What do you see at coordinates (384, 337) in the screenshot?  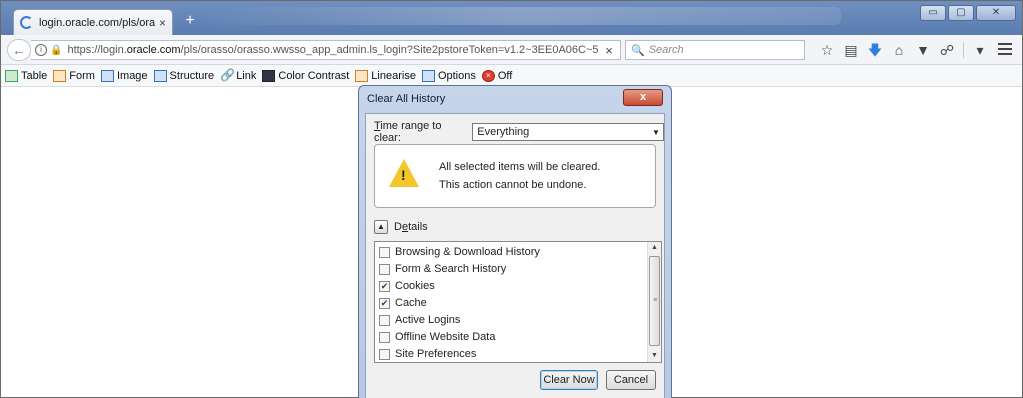 I see `checkbox-offline-website-data` at bounding box center [384, 337].